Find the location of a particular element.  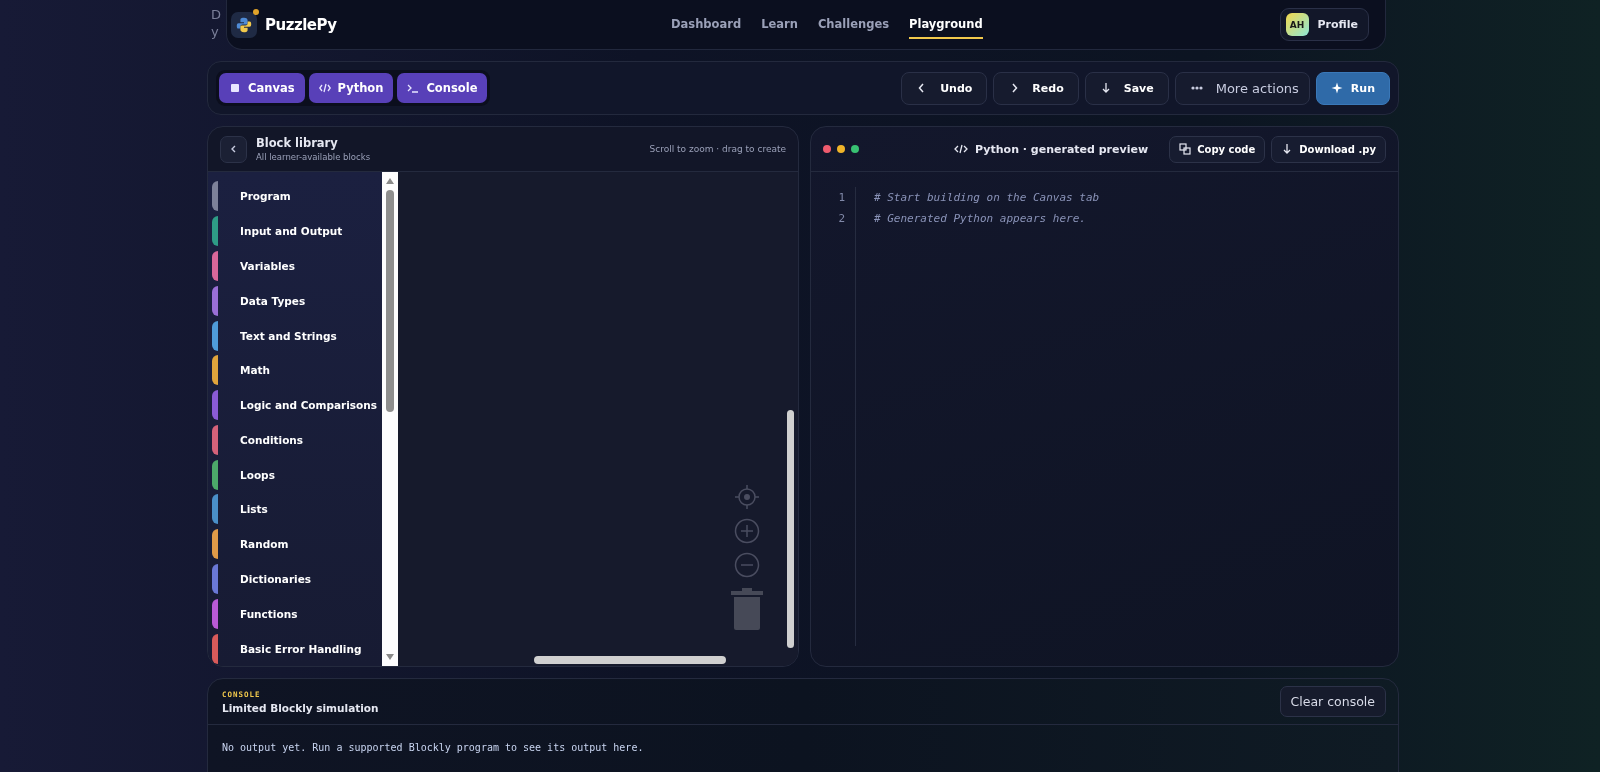

category-label: Text and Strings is located at coordinates (288, 335).